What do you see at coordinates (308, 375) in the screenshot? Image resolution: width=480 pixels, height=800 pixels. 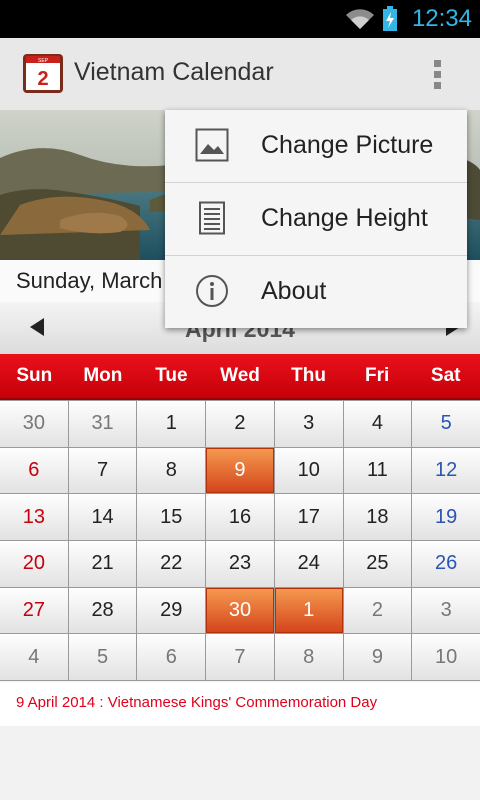 I see `weekday-label: Thu` at bounding box center [308, 375].